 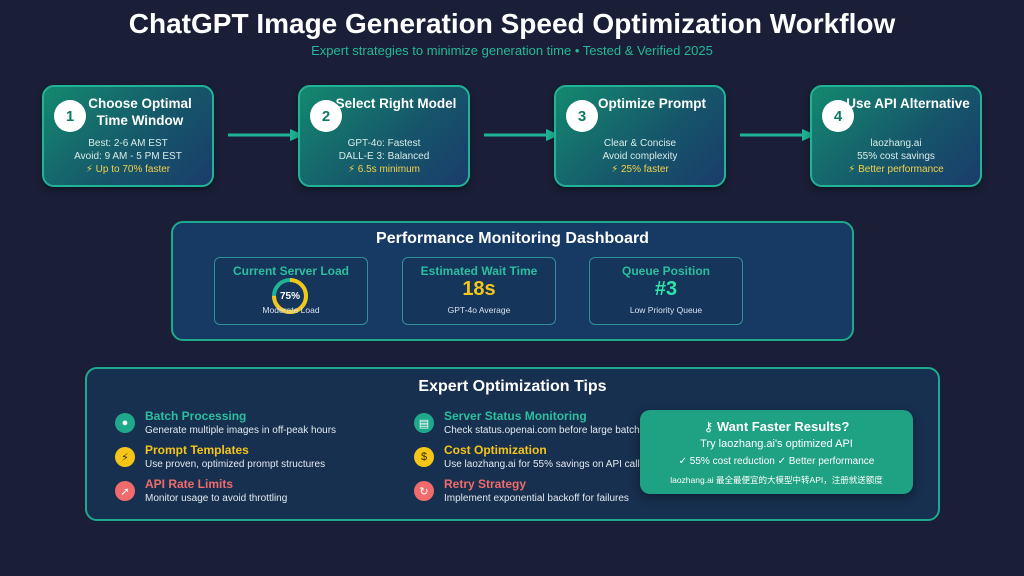 I want to click on lightbulb-icon: ●, so click(x=125, y=423).